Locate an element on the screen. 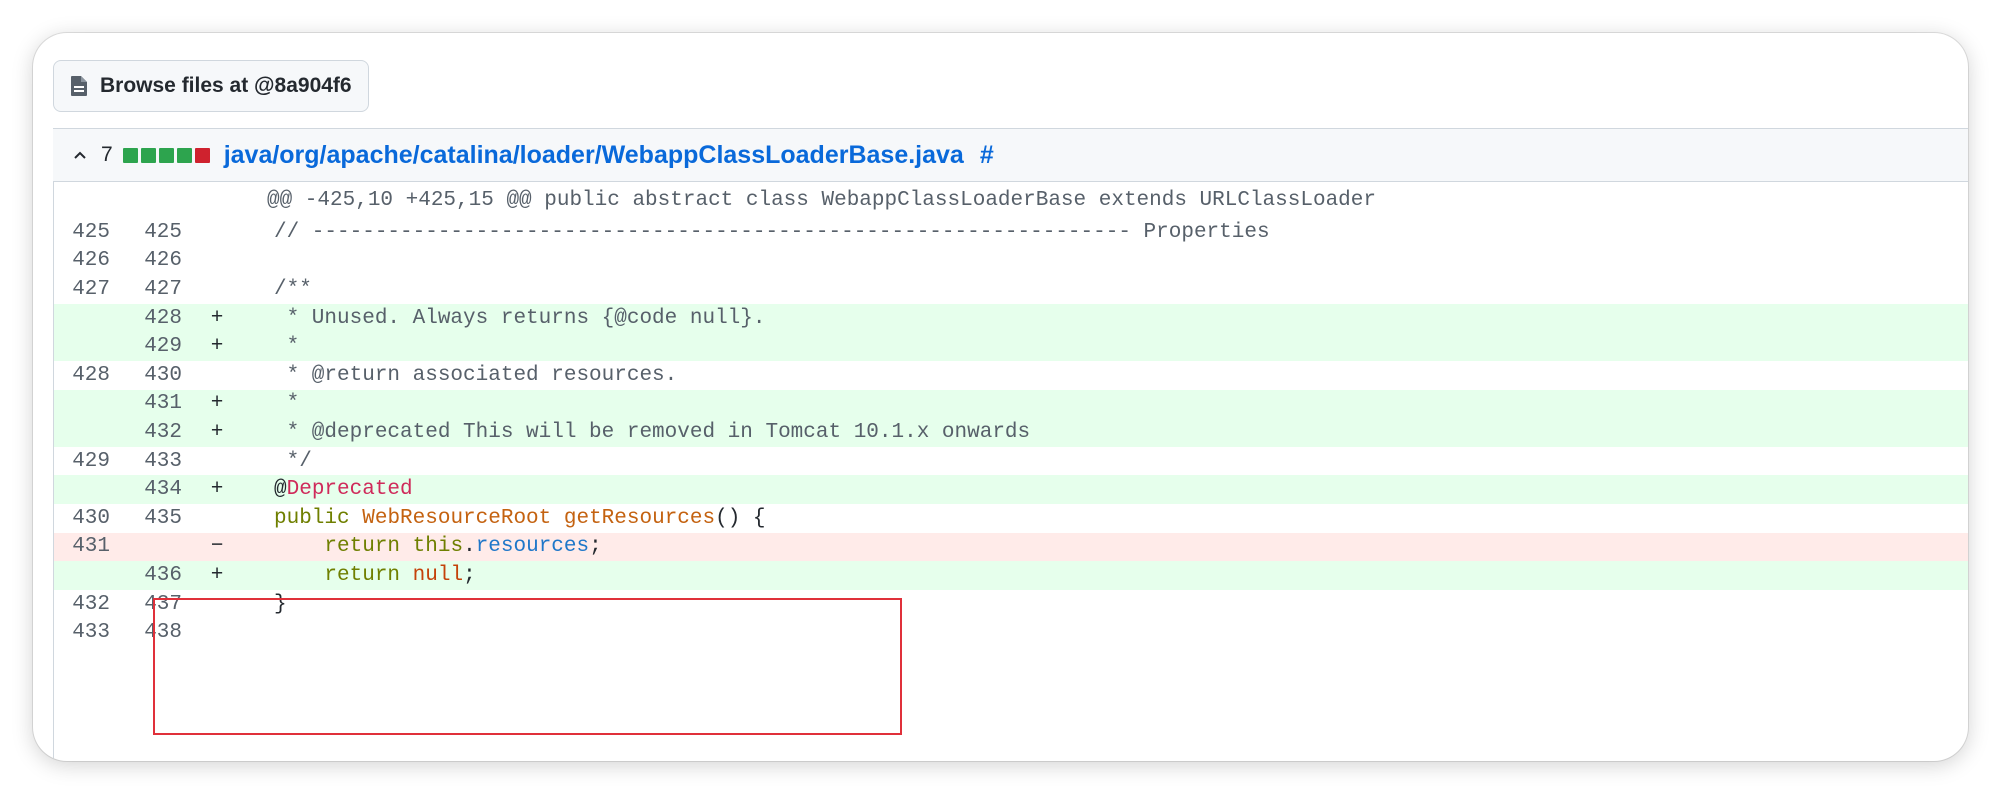  diff-line-ctx: 433 438 is located at coordinates (1011, 632).